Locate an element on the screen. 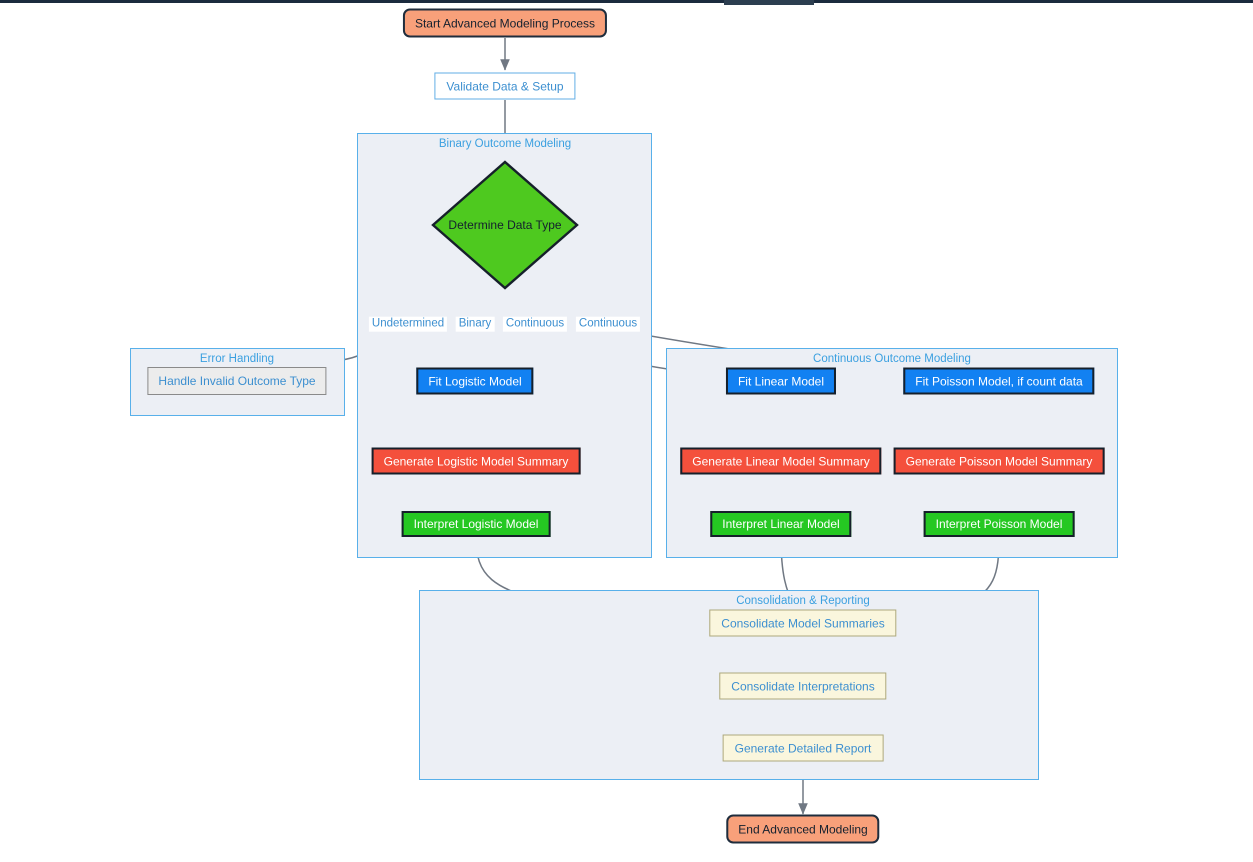 The image size is (1253, 862). subgraph-title-continuous: Continuous Outcome Modeling is located at coordinates (892, 359).